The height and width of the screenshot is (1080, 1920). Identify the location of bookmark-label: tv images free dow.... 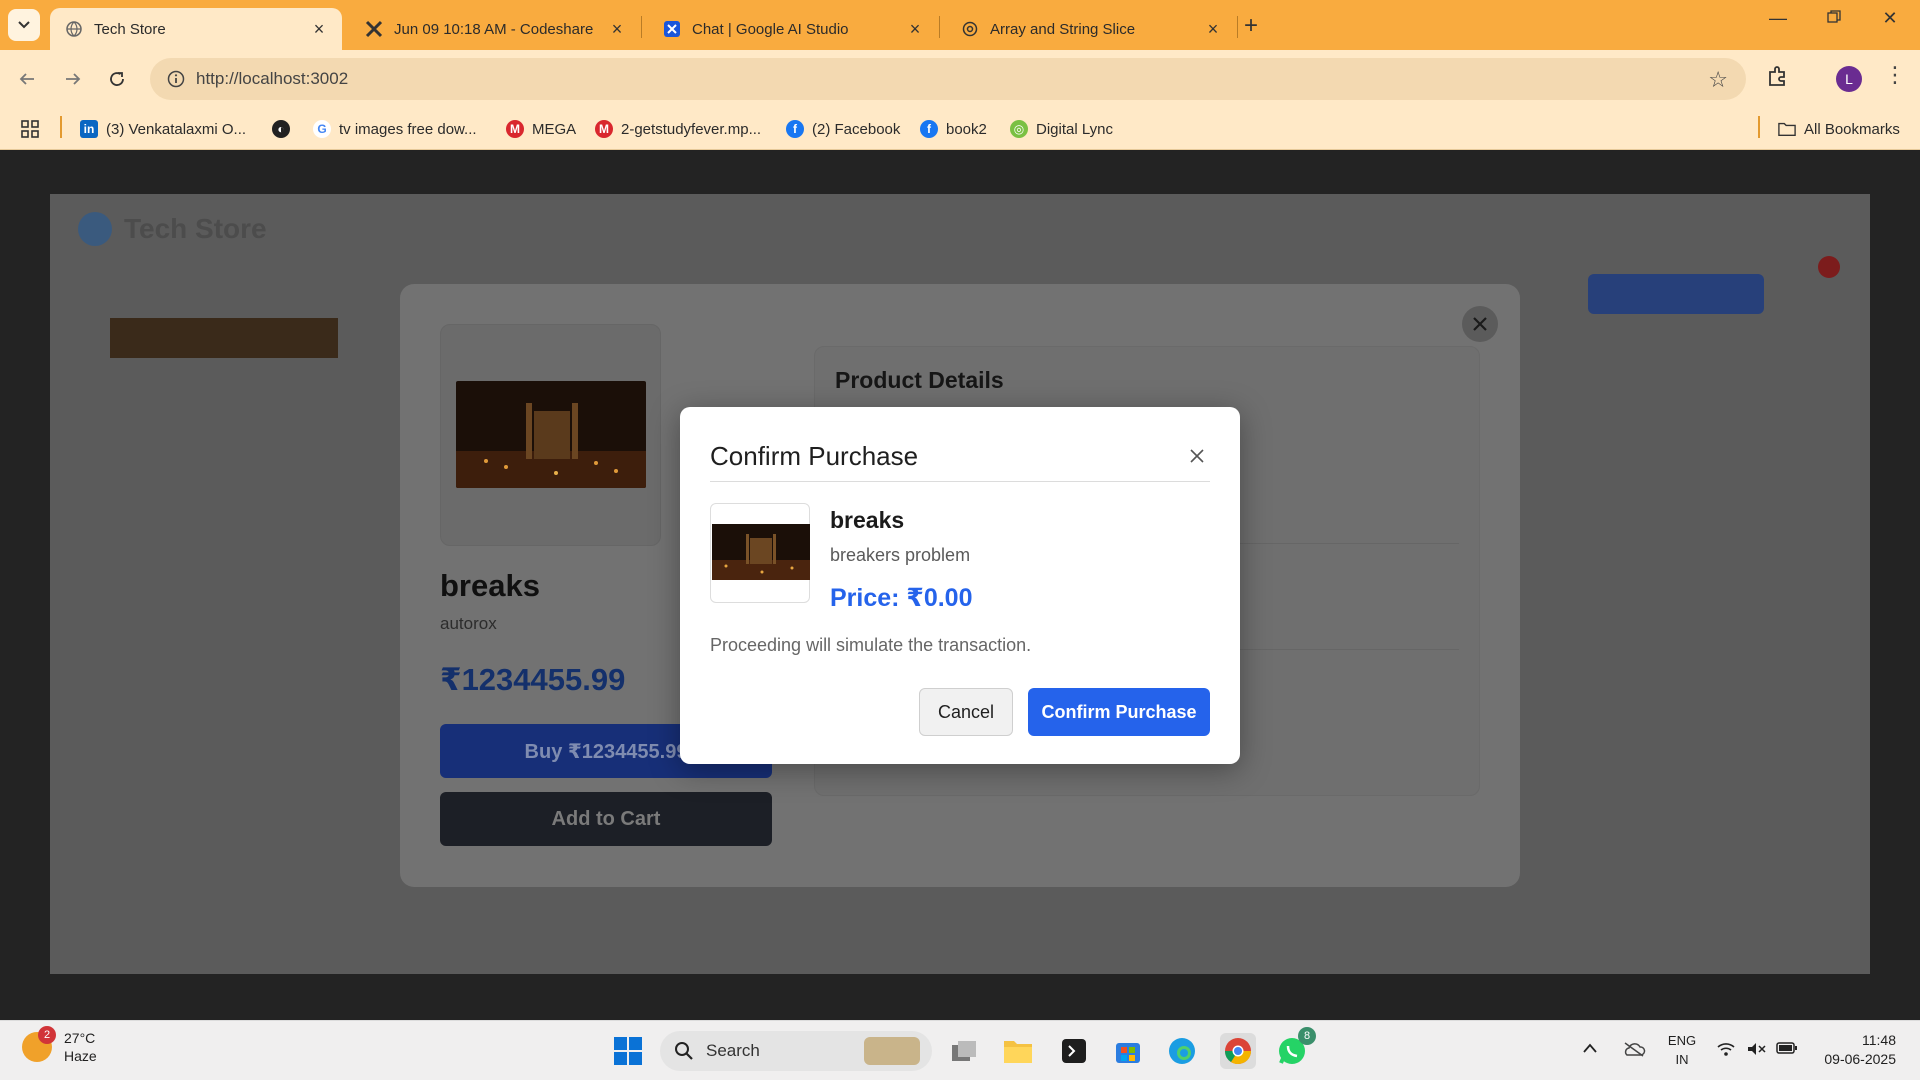
(408, 129).